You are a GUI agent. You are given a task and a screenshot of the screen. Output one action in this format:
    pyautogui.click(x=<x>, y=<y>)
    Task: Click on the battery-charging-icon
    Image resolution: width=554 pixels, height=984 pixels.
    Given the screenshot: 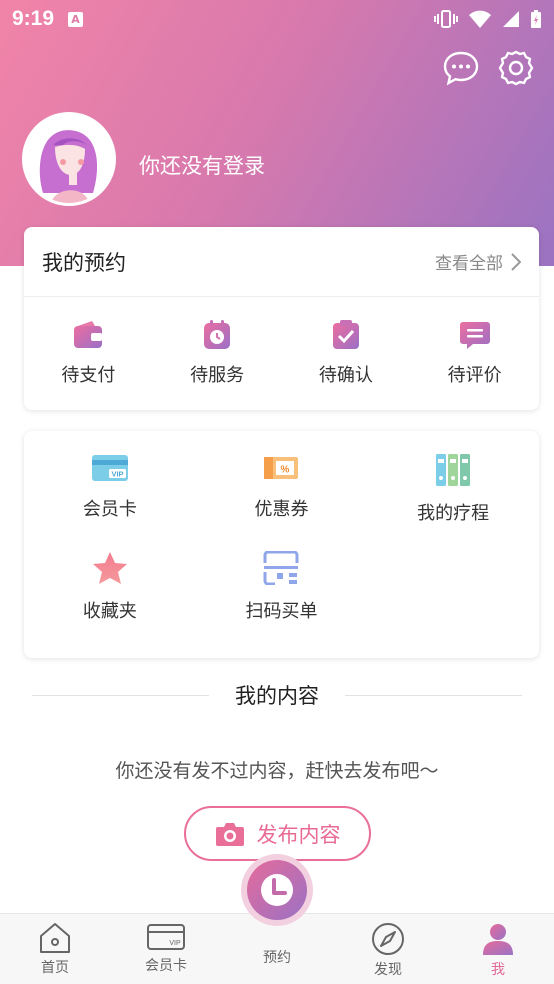 What is the action you would take?
    pyautogui.click(x=536, y=19)
    